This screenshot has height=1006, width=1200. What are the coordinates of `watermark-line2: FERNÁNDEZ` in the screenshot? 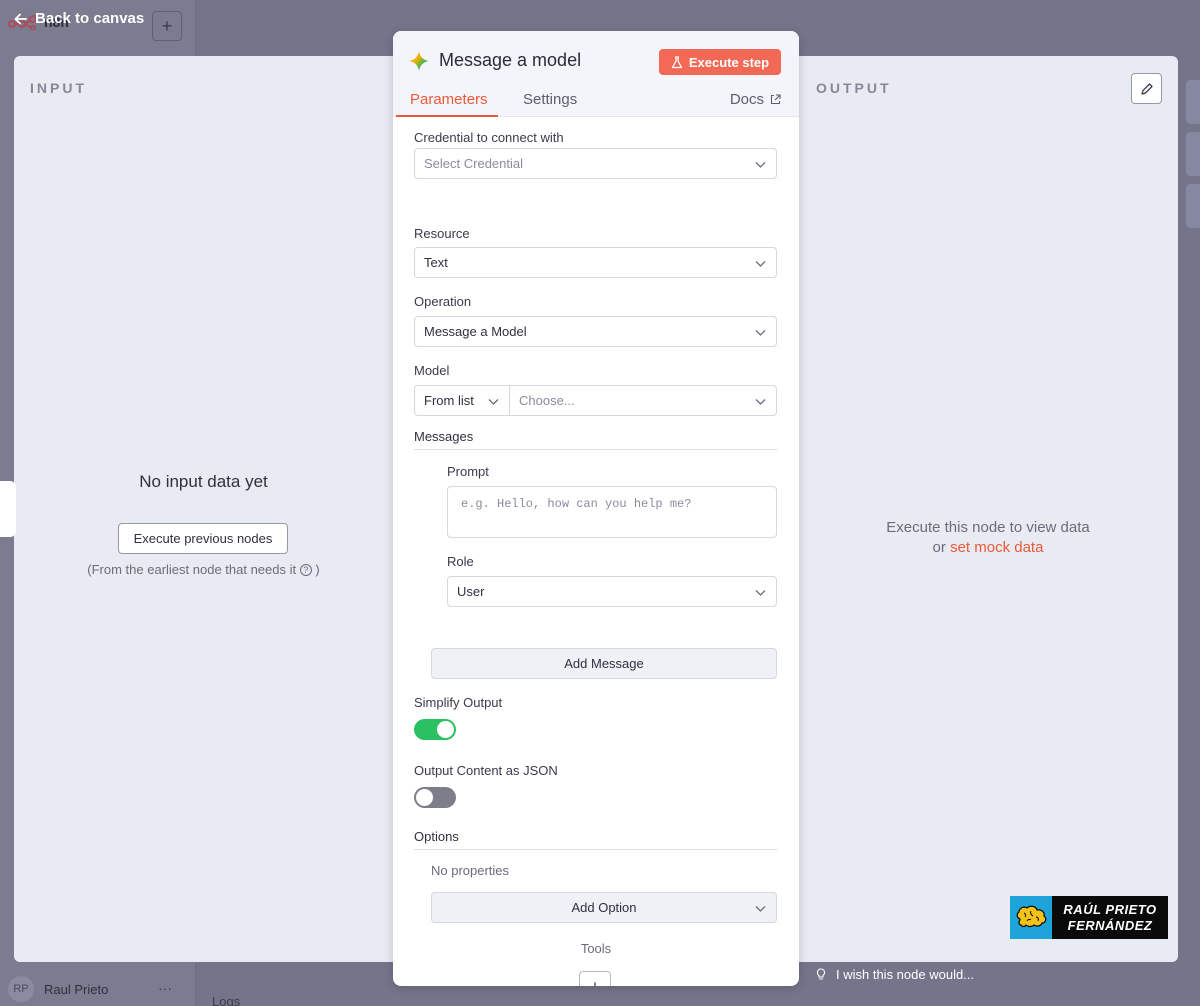 It's located at (1110, 925).